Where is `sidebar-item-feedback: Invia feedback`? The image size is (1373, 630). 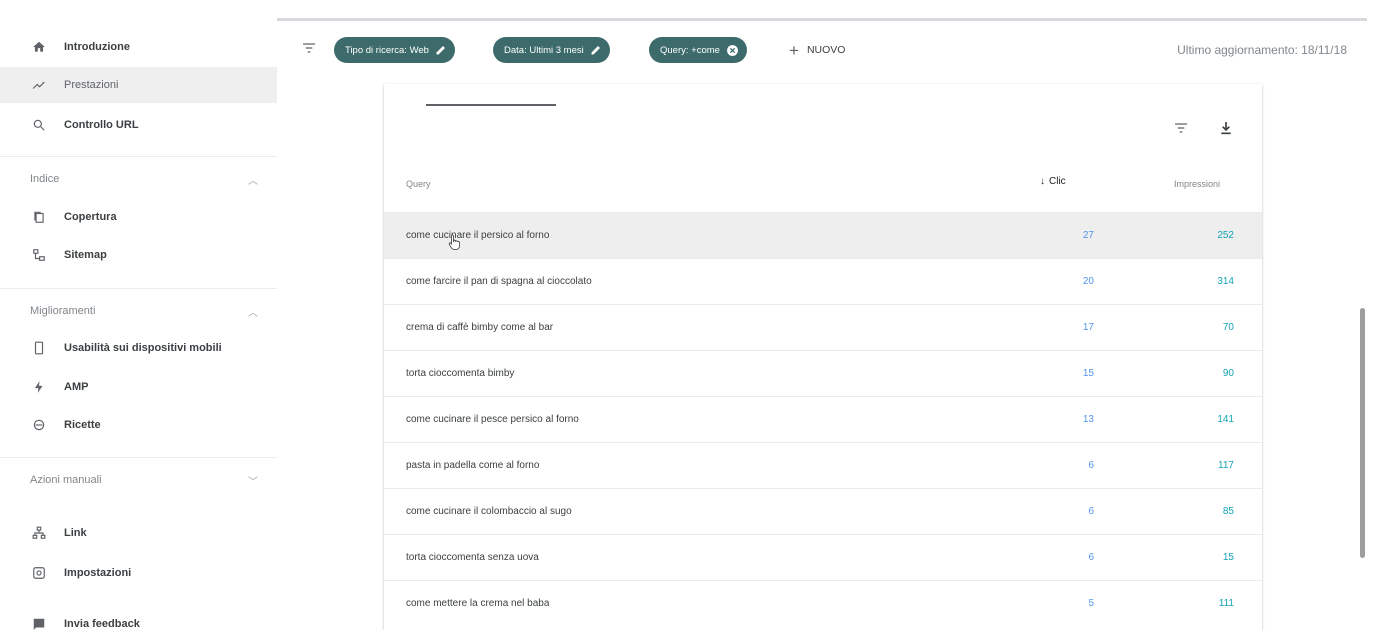
sidebar-item-feedback: Invia feedback is located at coordinates (138, 618).